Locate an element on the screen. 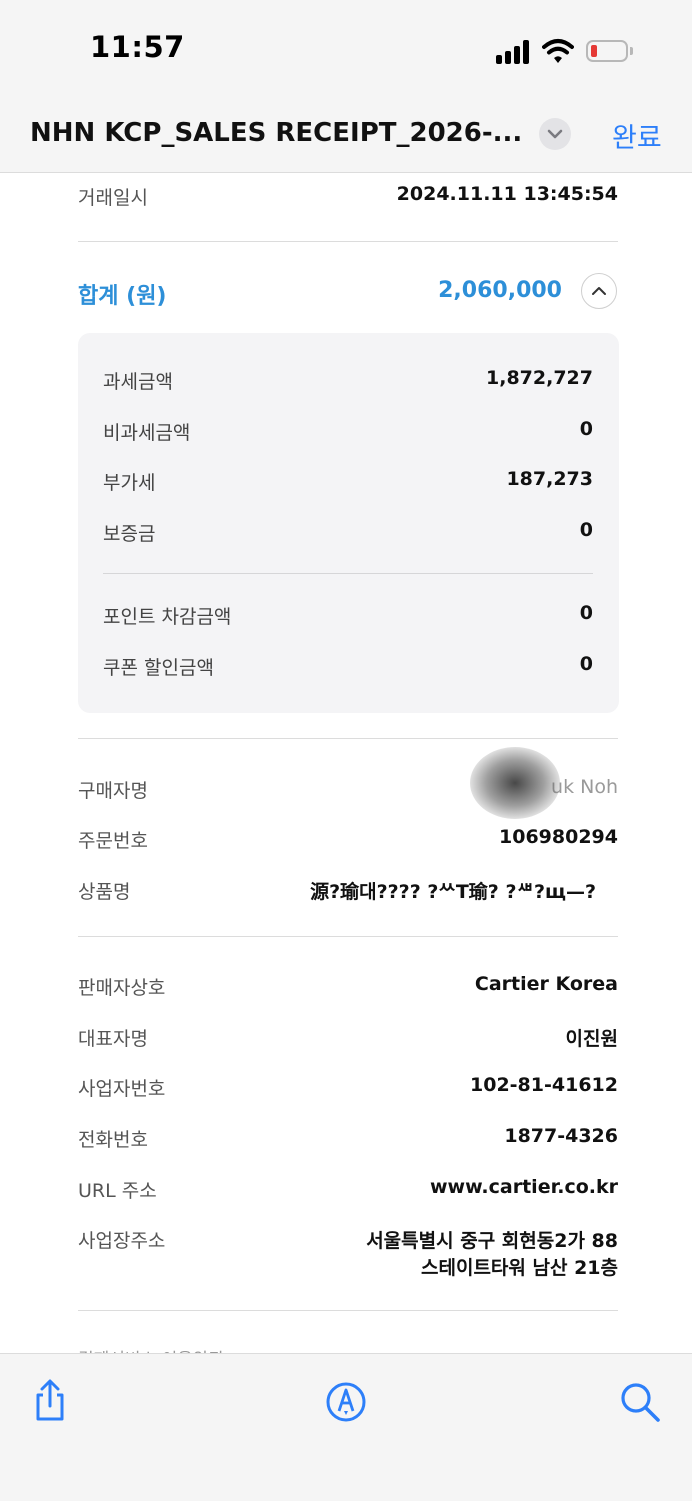  title-menu-button is located at coordinates (555, 134).